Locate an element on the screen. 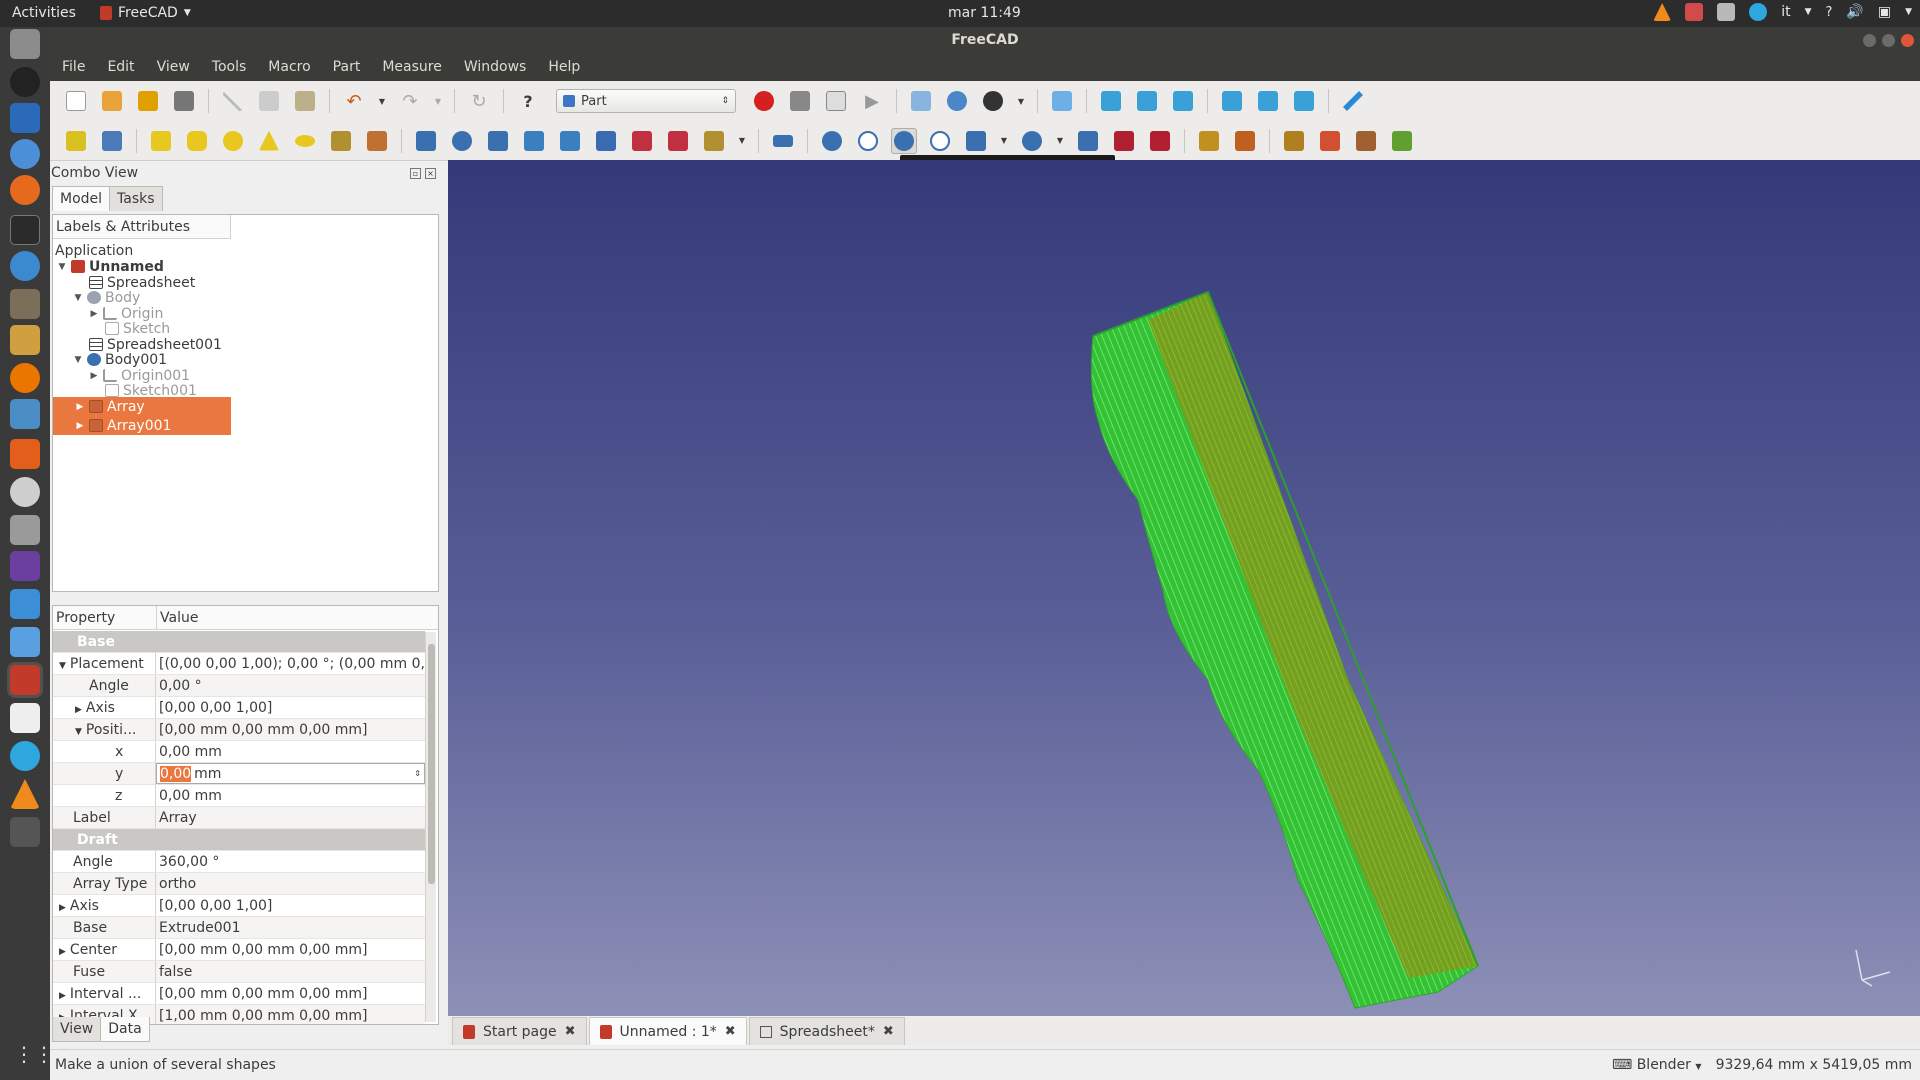 This screenshot has width=1920, height=1080. float-panel-icon: ▫ is located at coordinates (415, 173).